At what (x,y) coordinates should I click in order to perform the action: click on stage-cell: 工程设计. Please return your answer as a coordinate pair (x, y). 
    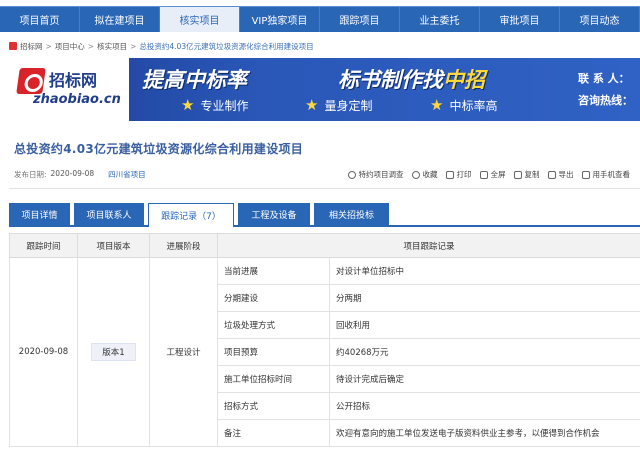
    Looking at the image, I should click on (183, 352).